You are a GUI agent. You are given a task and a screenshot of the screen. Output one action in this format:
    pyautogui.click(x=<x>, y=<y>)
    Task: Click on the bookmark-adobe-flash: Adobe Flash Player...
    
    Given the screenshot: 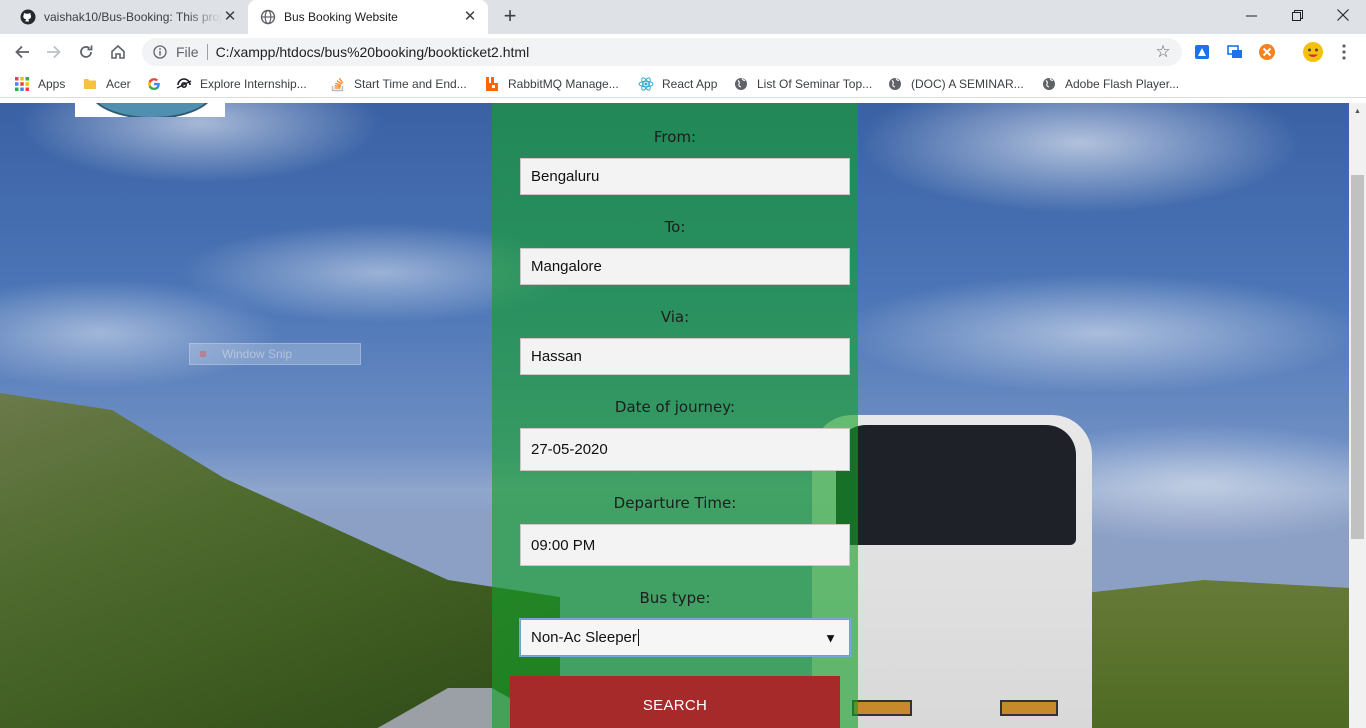 What is the action you would take?
    pyautogui.click(x=1110, y=84)
    